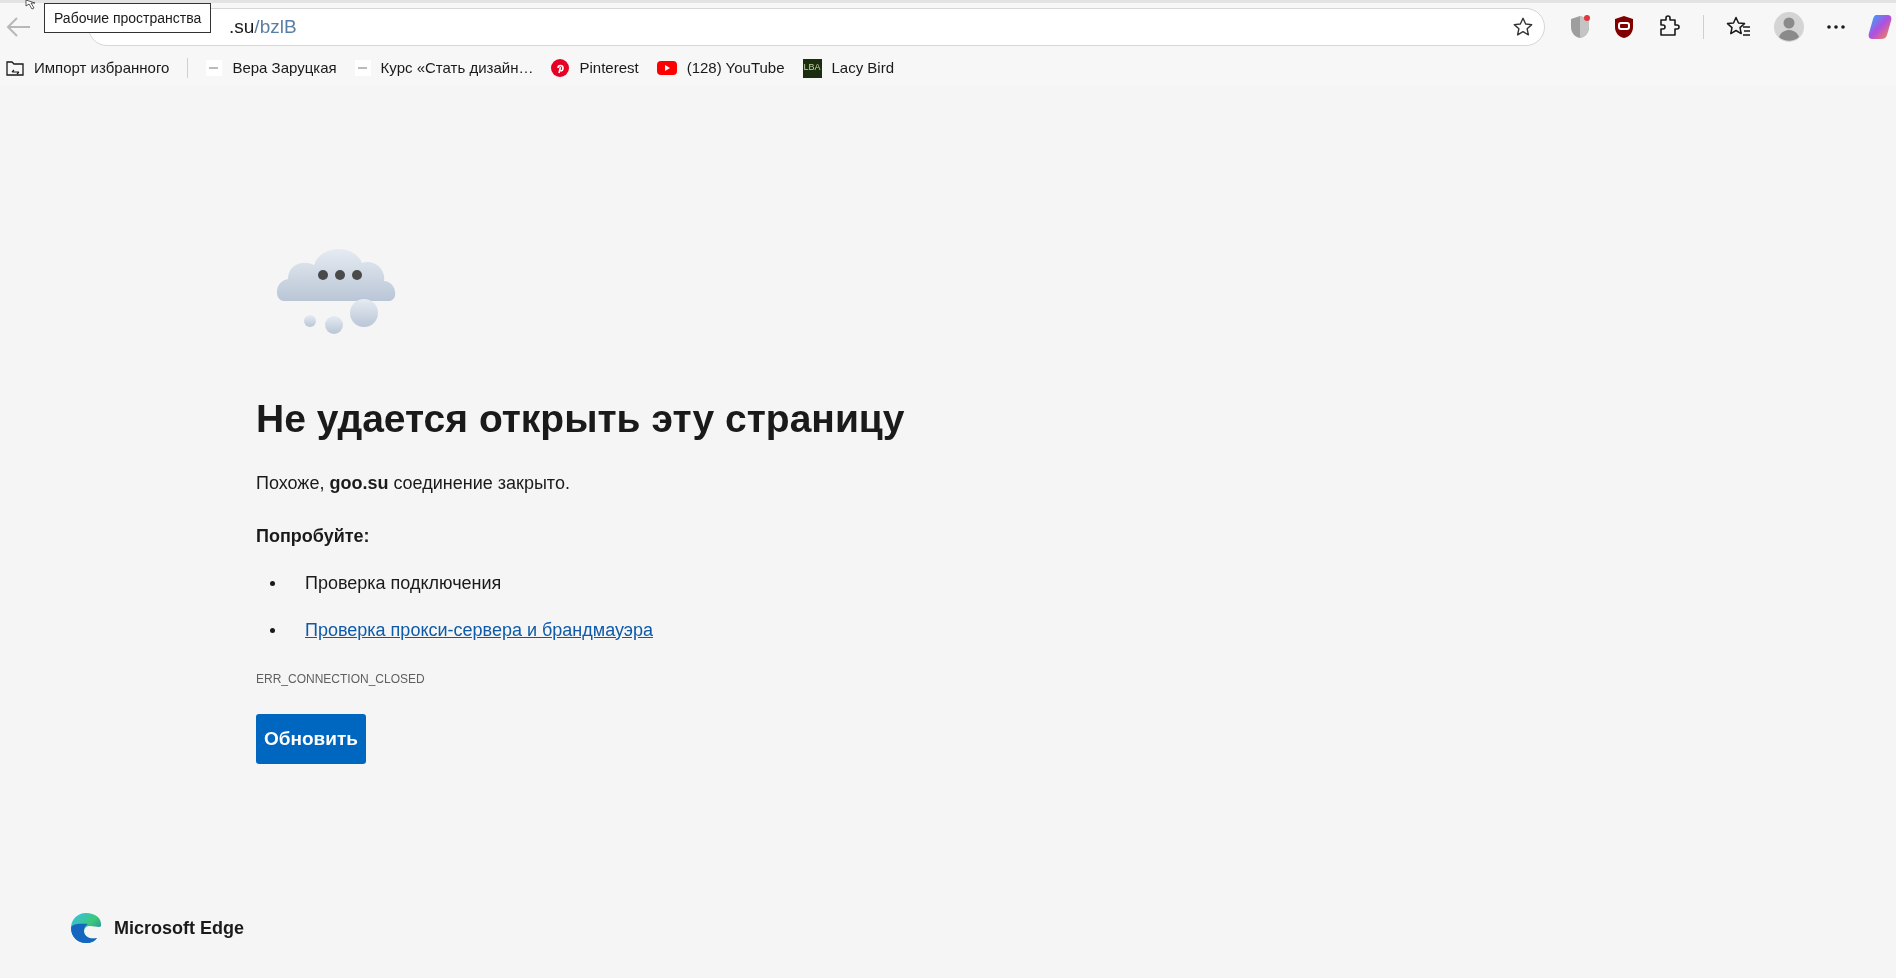  What do you see at coordinates (848, 68) in the screenshot?
I see `bookmark-item: LBA Lacy Bird` at bounding box center [848, 68].